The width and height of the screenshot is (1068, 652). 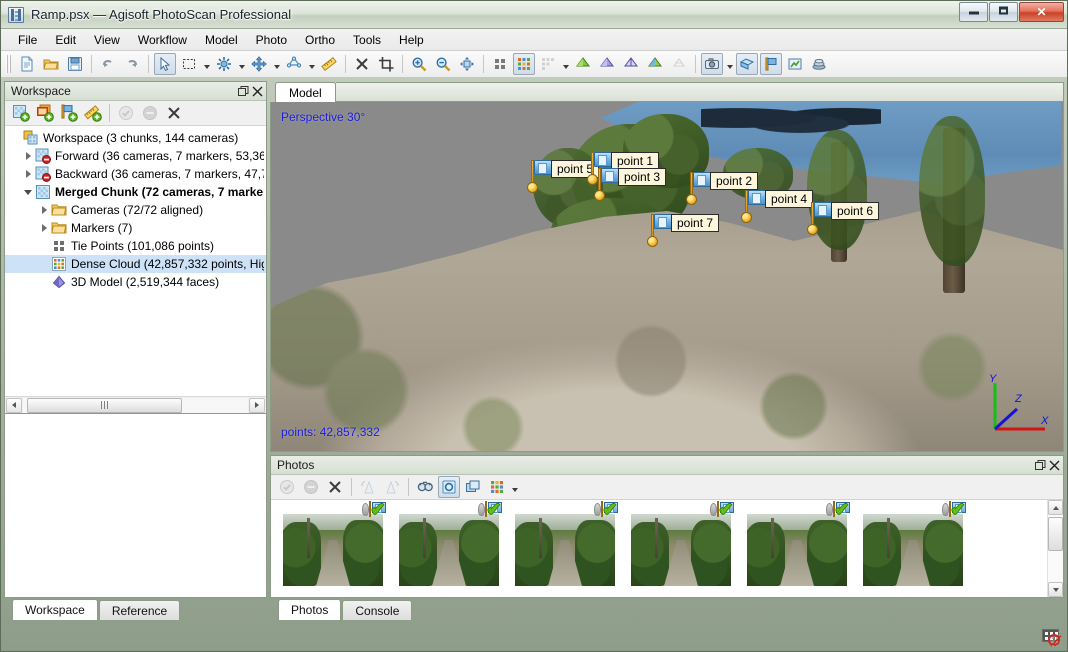 What do you see at coordinates (55, 609) in the screenshot?
I see `tab-workspace: Workspace` at bounding box center [55, 609].